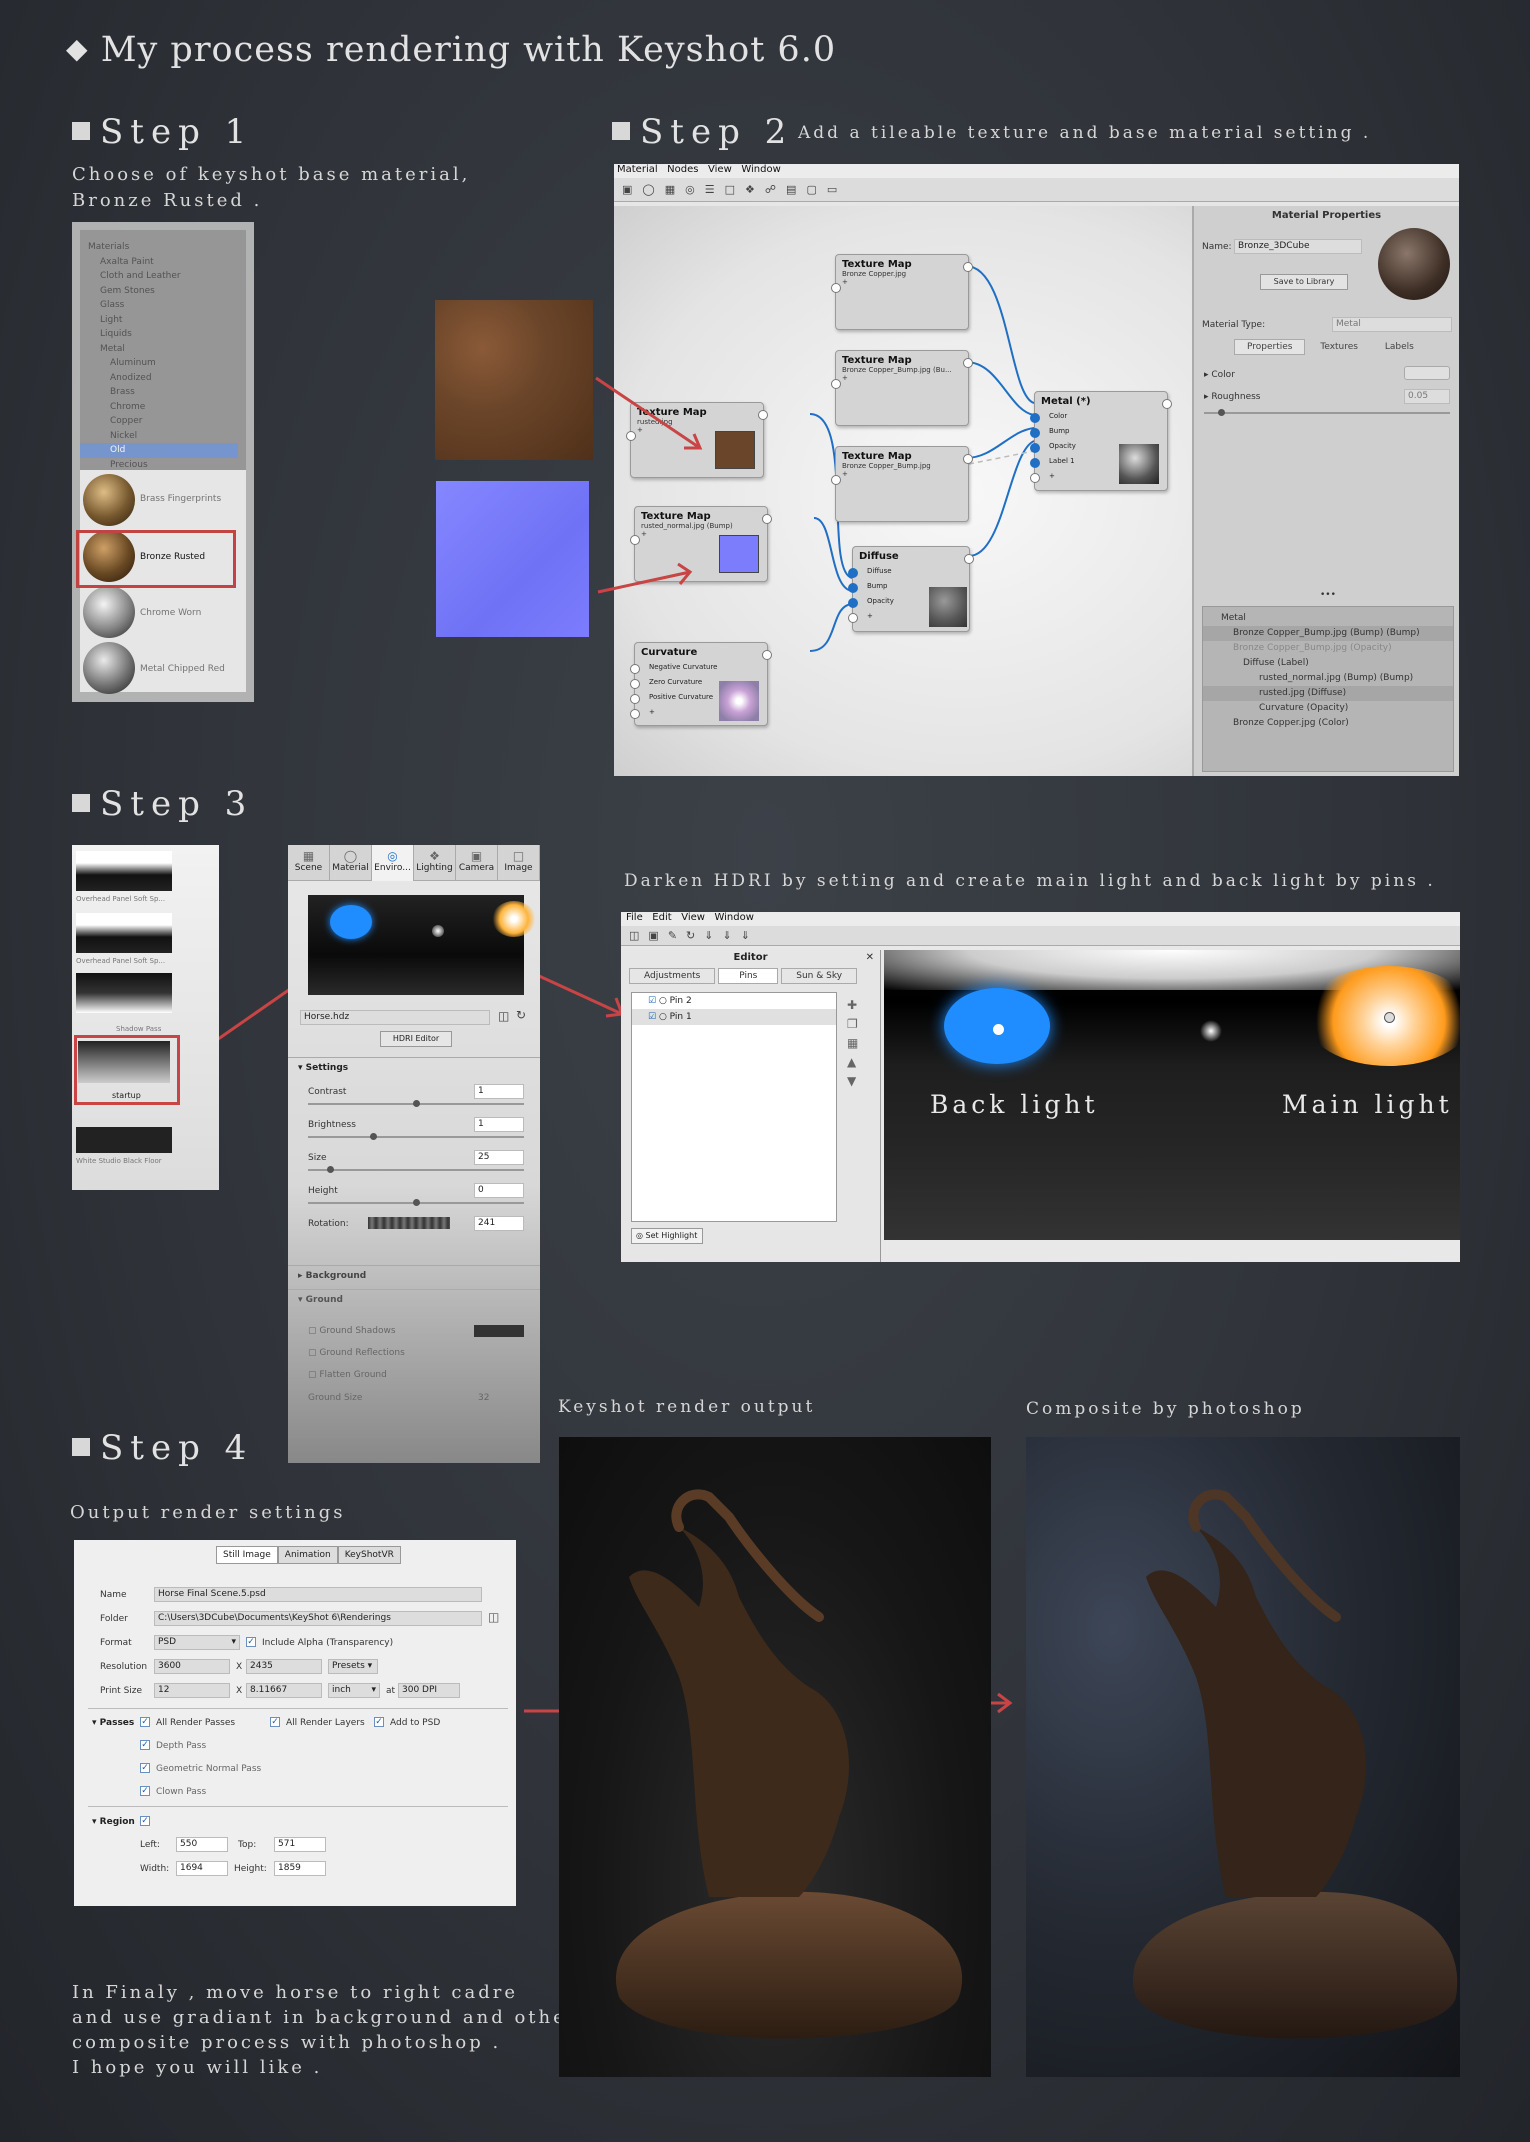  I want to click on format-select: PSD ▾, so click(197, 1642).